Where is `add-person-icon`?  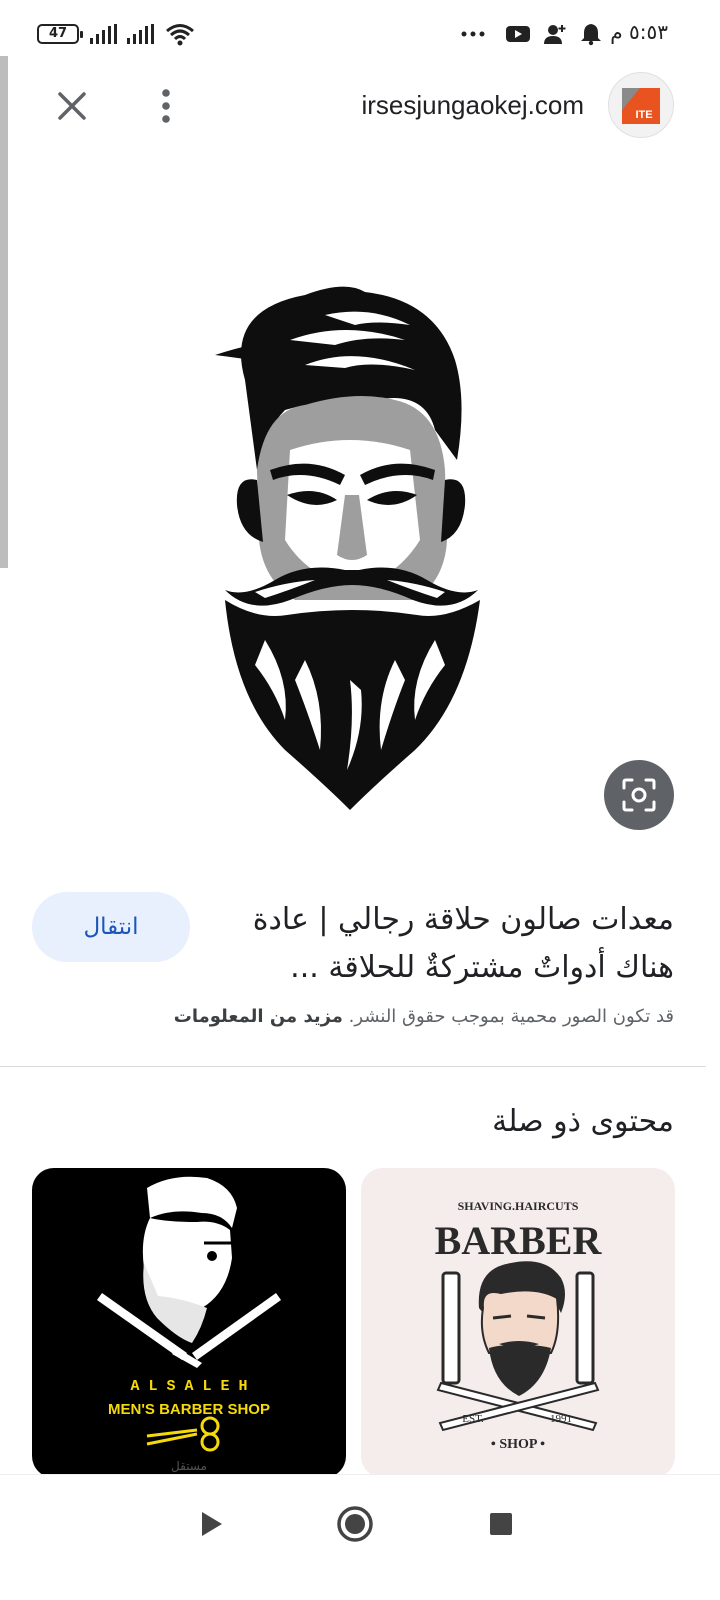
add-person-icon is located at coordinates (555, 34).